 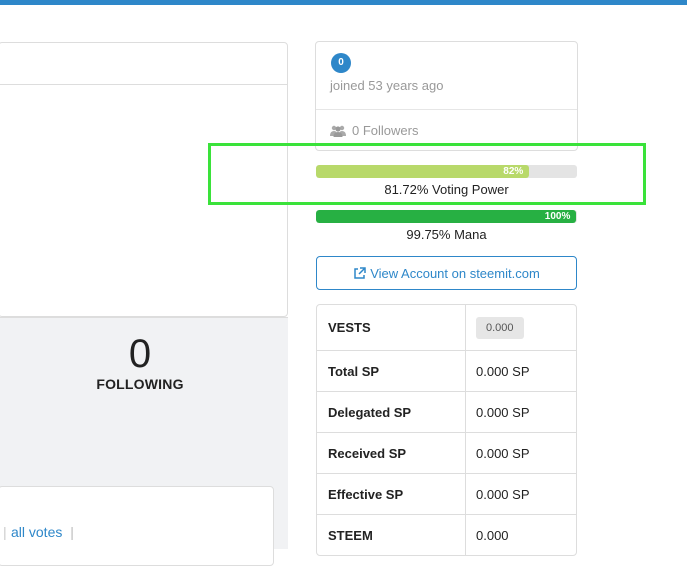 What do you see at coordinates (338, 131) in the screenshot?
I see `users-icon` at bounding box center [338, 131].